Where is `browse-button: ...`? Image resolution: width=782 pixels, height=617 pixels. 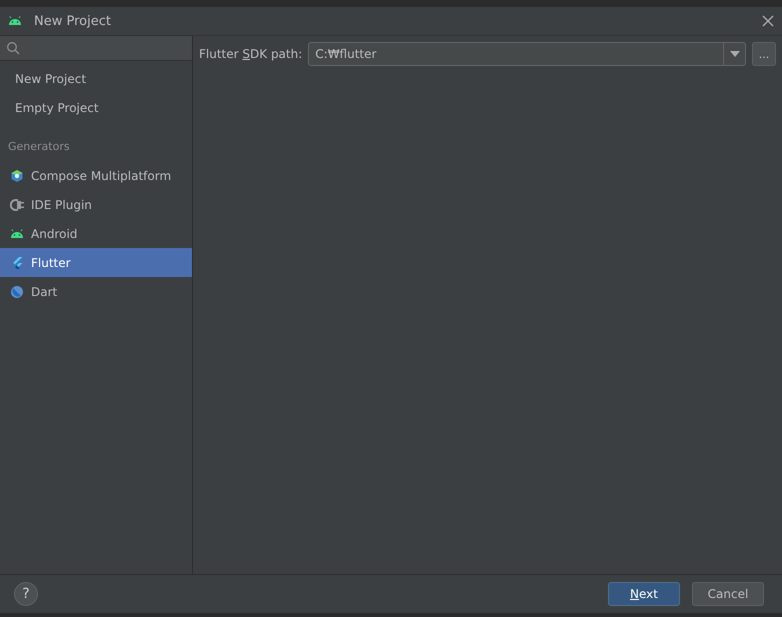
browse-button: ... is located at coordinates (764, 54).